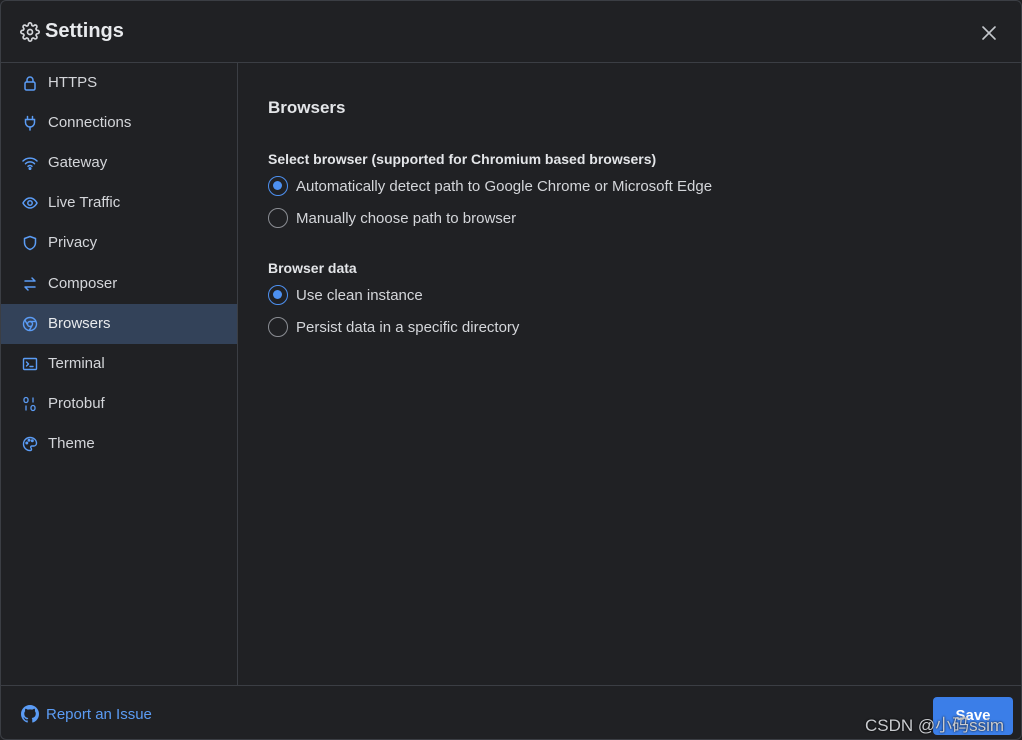  Describe the element at coordinates (30, 164) in the screenshot. I see `wifi-icon` at that location.